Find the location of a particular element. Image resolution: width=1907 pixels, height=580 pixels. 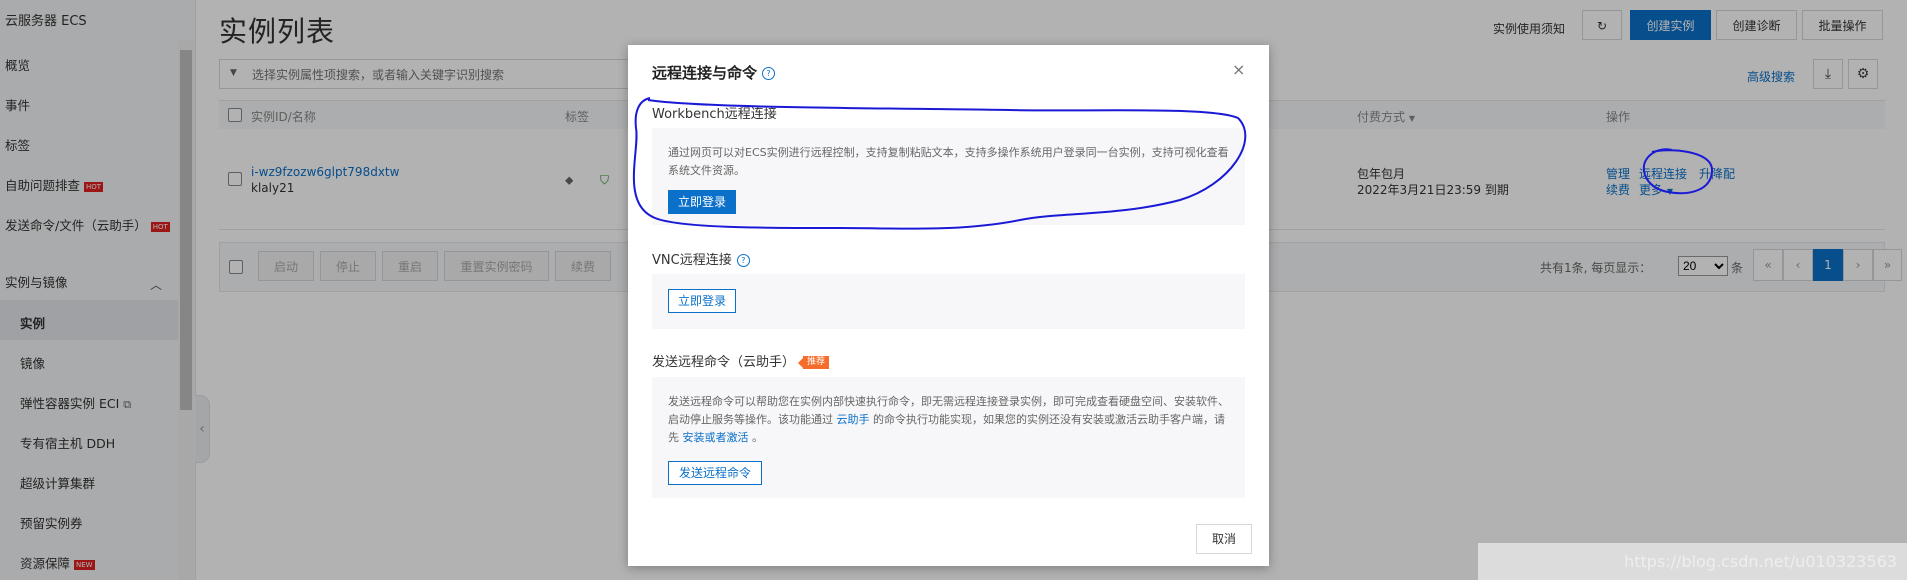

dialog-title: 远程连接与命令? is located at coordinates (714, 72).